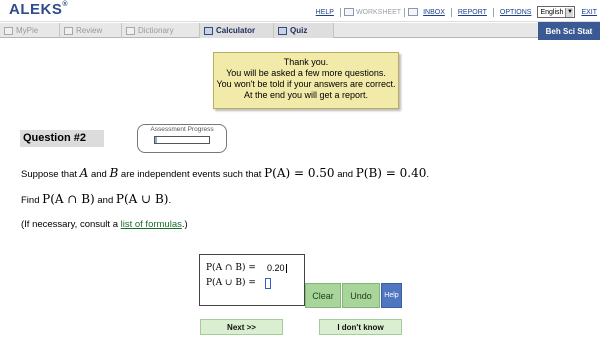  Describe the element at coordinates (323, 295) in the screenshot. I see `clear-button: Clear` at that location.